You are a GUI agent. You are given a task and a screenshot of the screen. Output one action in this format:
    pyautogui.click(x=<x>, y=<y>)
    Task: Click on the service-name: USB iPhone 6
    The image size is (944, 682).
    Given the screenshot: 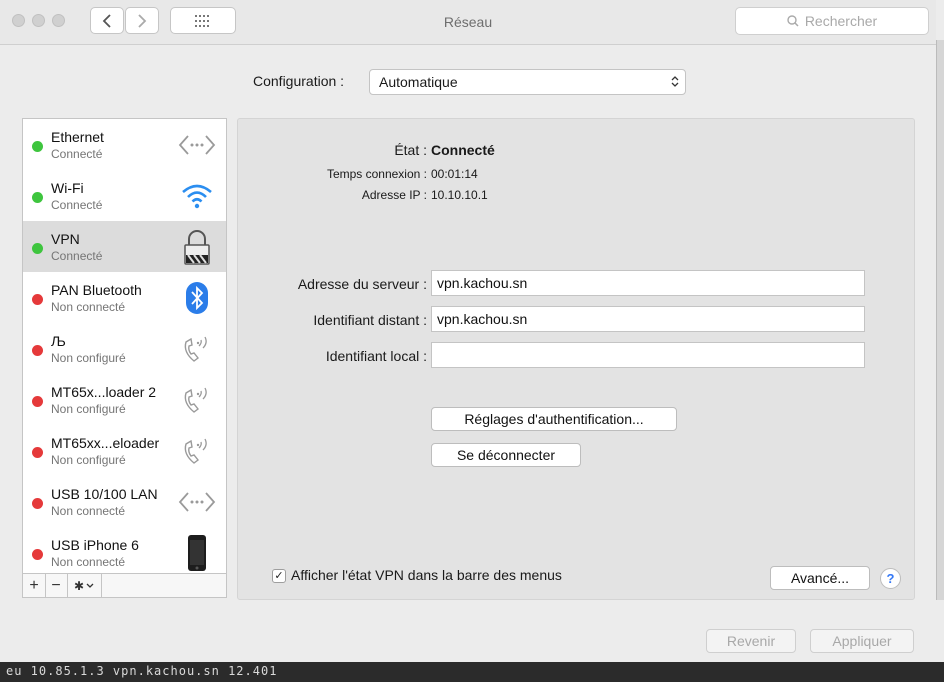 What is the action you would take?
    pyautogui.click(x=95, y=545)
    